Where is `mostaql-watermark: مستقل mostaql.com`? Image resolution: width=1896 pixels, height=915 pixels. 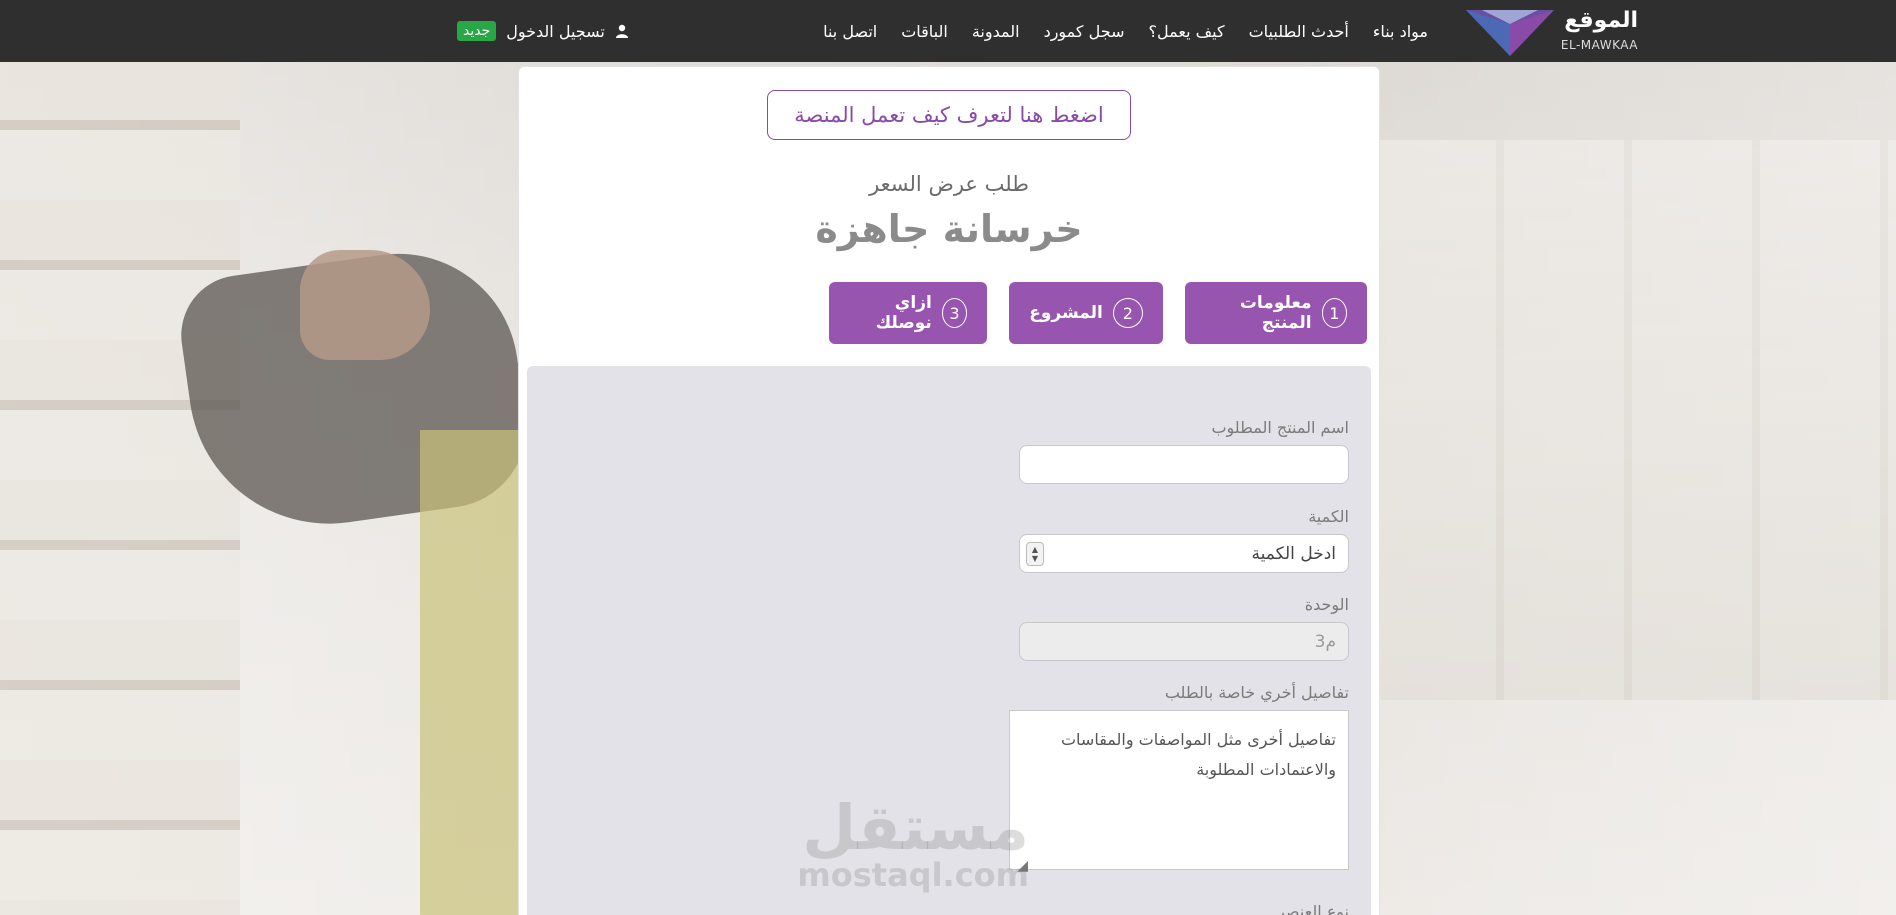
mostaql-watermark: مستقل mostaql.com is located at coordinates (913, 842).